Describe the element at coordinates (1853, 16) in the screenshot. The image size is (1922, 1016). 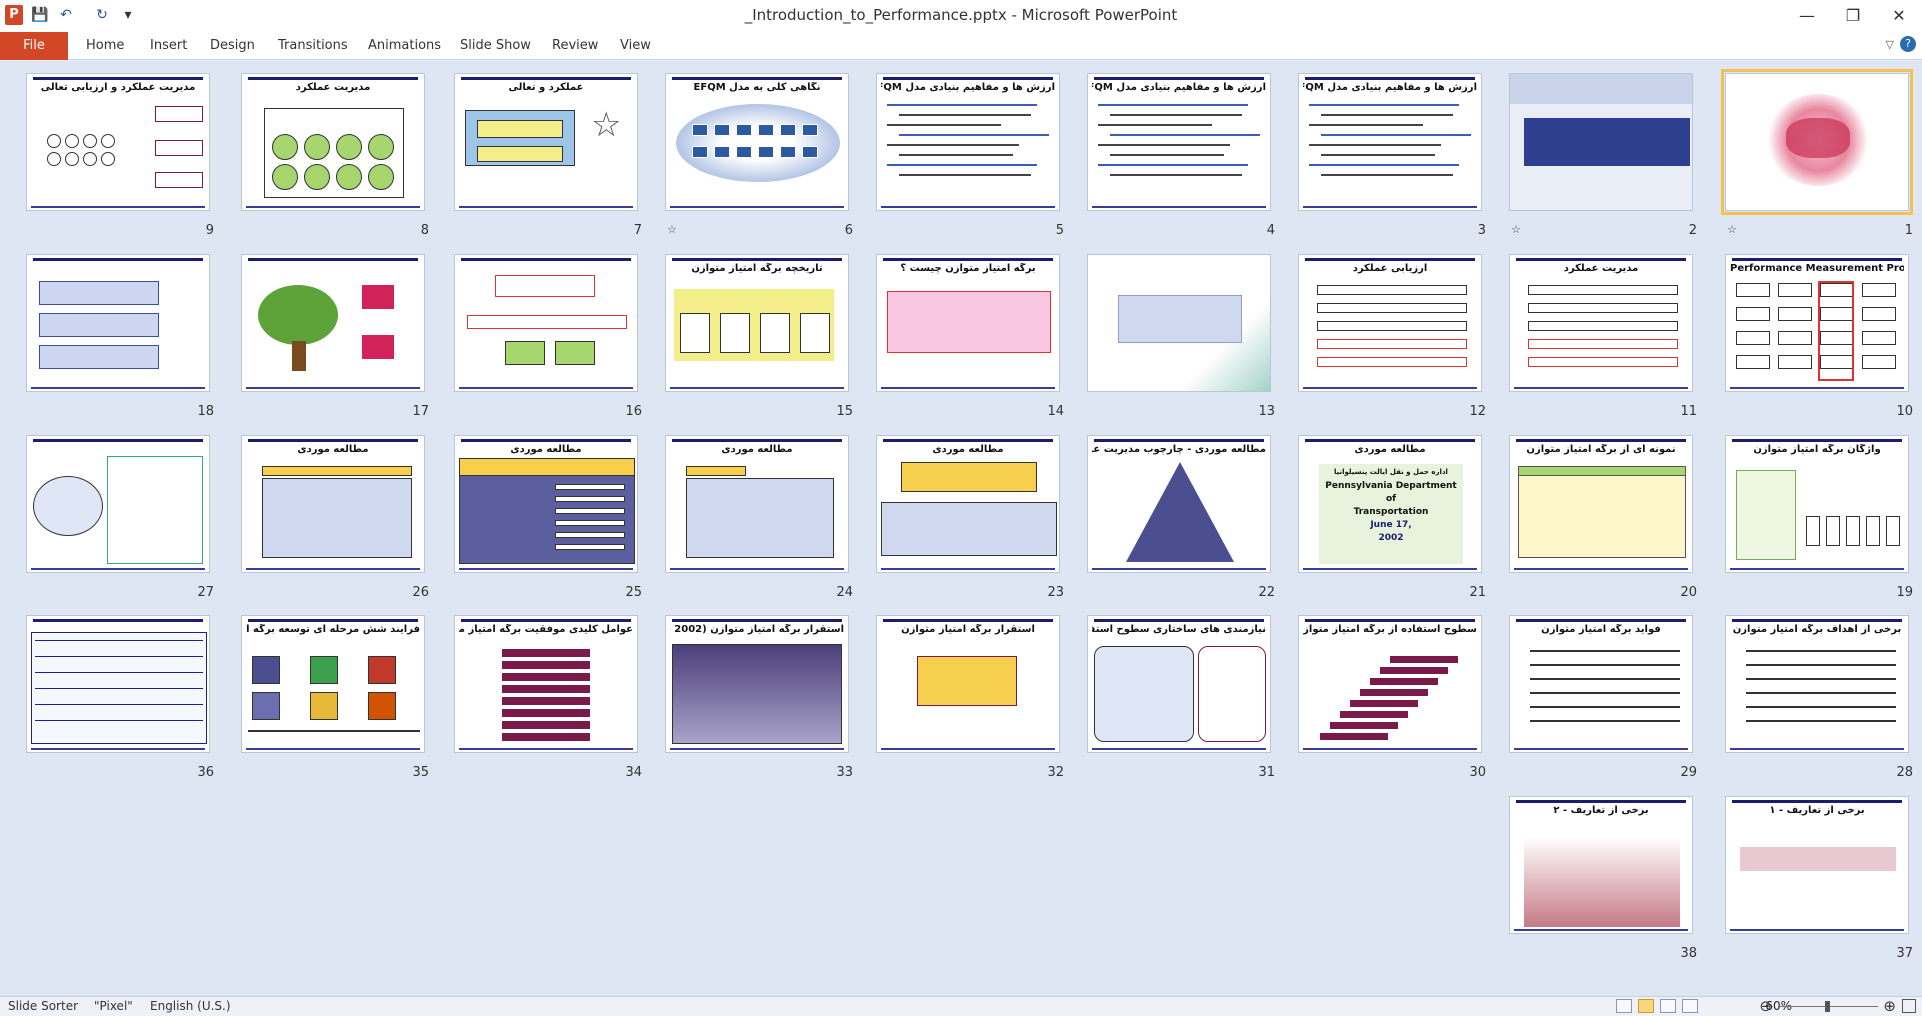
I see `restore-window-button: ❐` at that location.